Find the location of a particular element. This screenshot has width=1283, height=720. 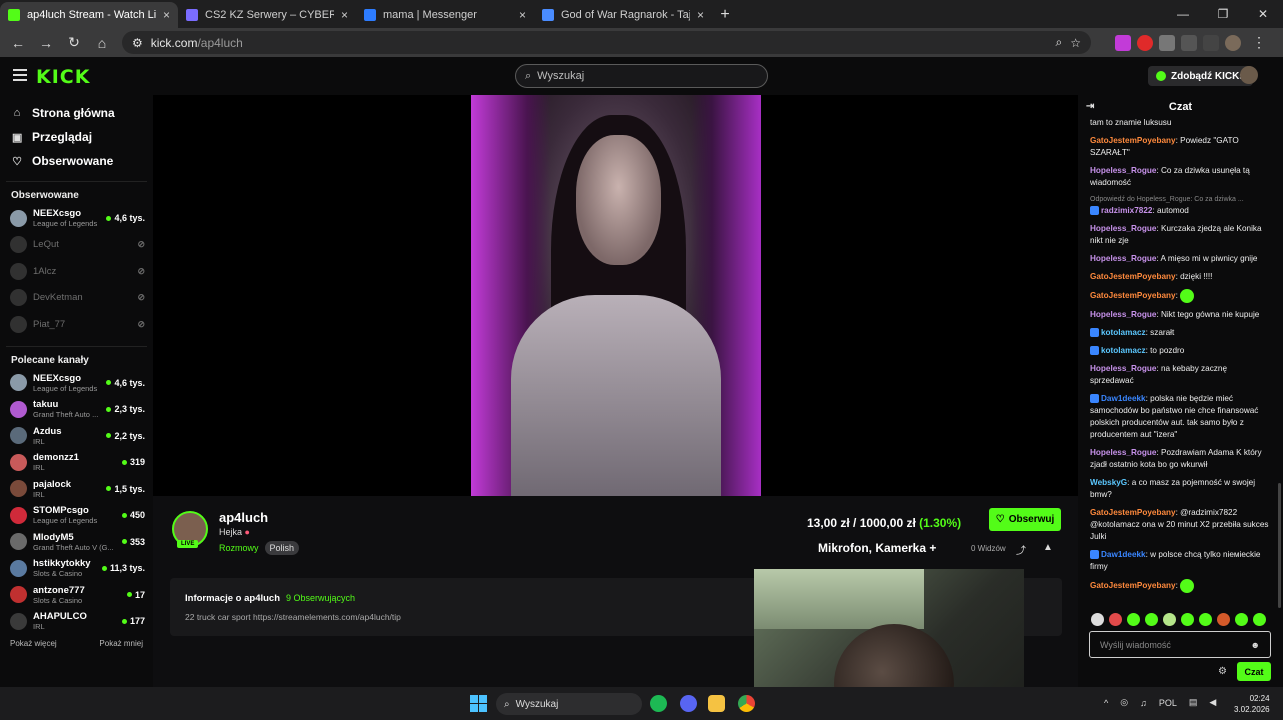

browser-tab: God of War Ragnarok - Tajemn × is located at coordinates (623, 15).